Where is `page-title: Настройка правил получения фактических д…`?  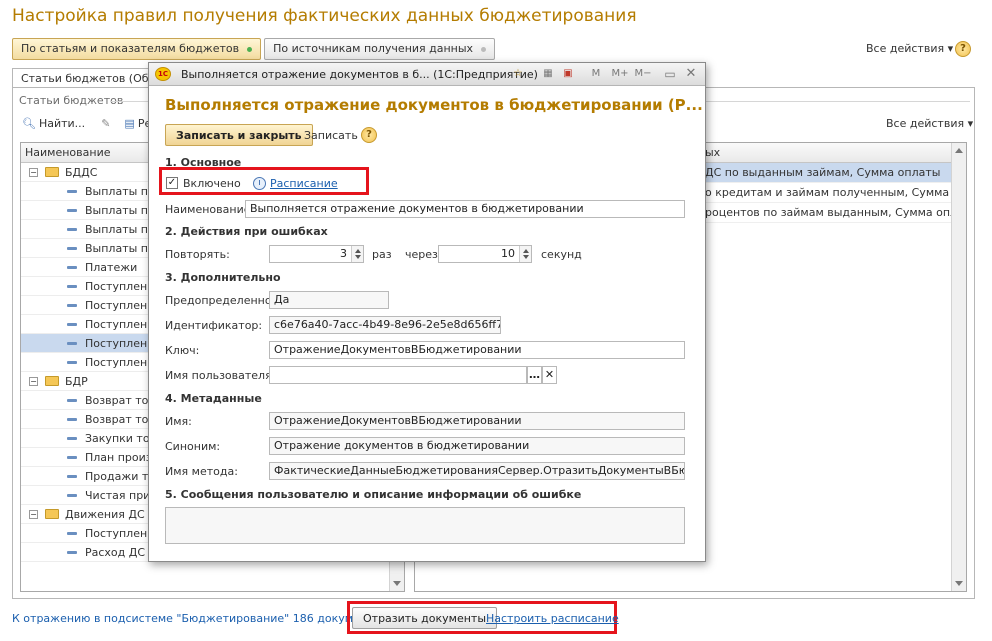 page-title: Настройка правил получения фактических д… is located at coordinates (324, 16).